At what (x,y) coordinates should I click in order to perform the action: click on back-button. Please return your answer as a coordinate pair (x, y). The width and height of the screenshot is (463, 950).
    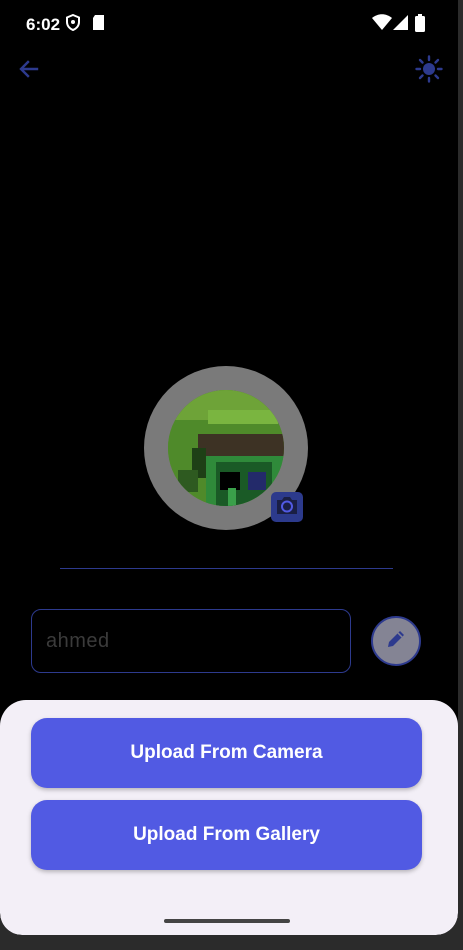
    Looking at the image, I should click on (29, 71).